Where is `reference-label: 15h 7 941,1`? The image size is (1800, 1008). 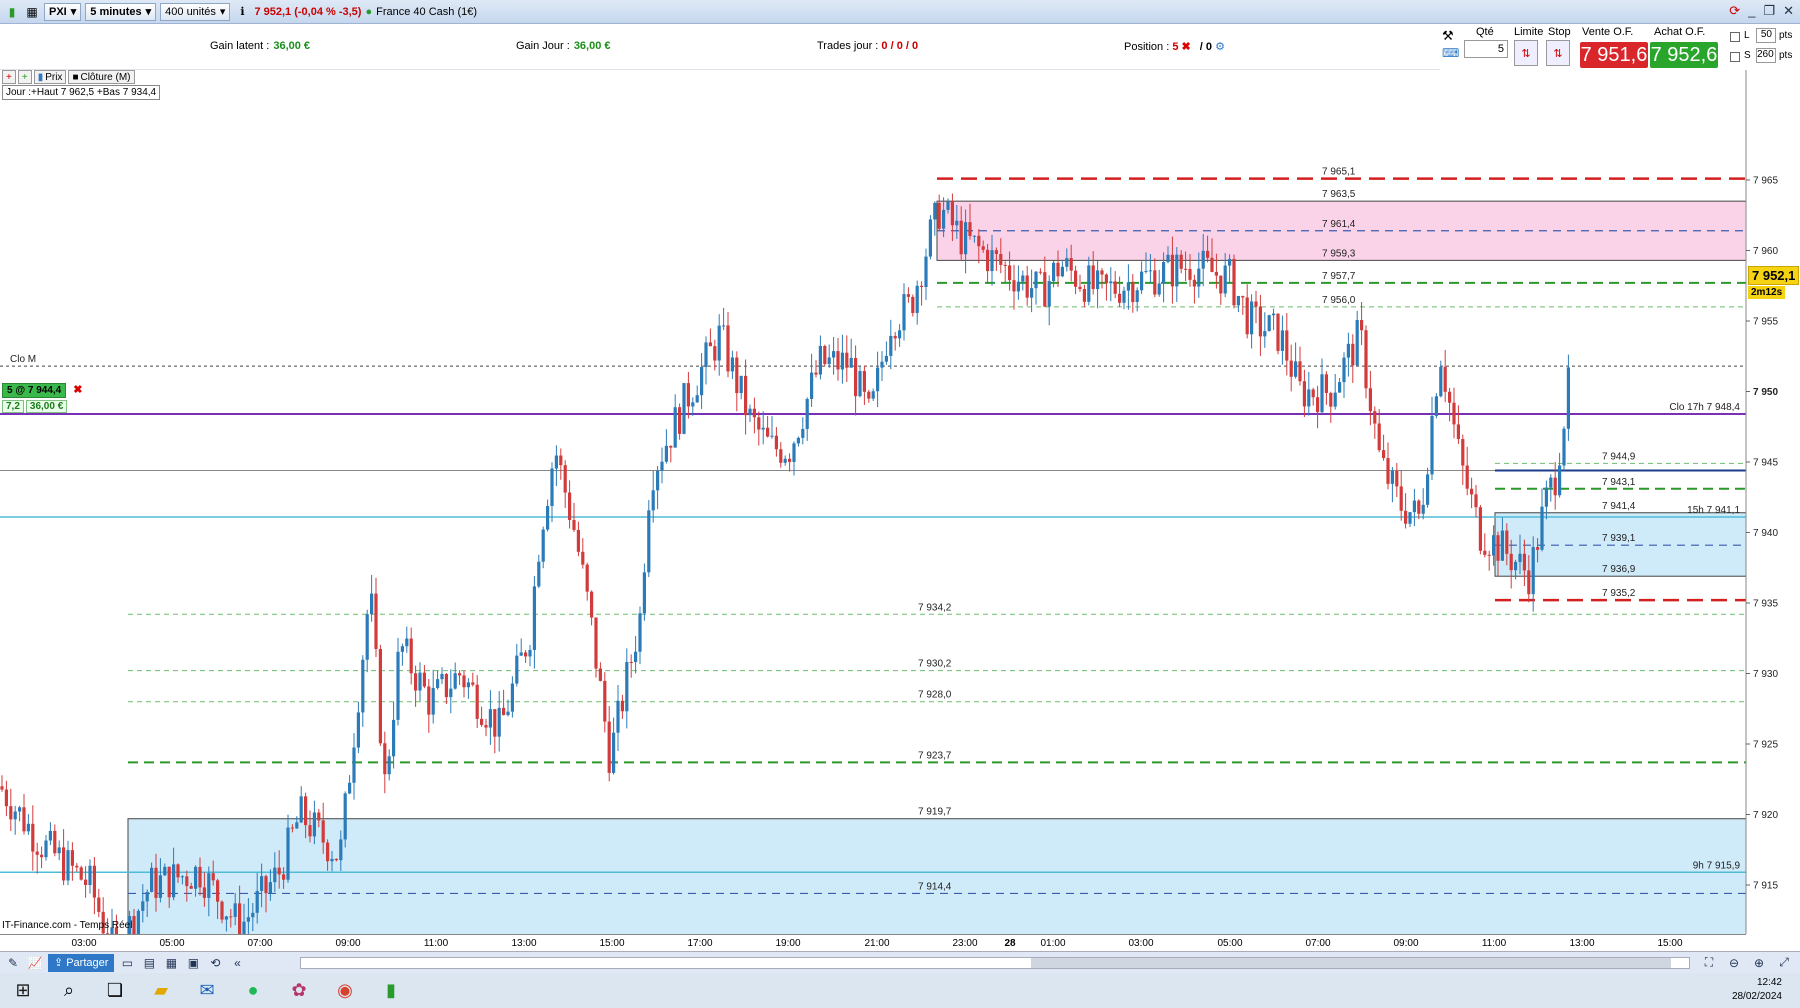
reference-label: 15h 7 941,1 is located at coordinates (1713, 510).